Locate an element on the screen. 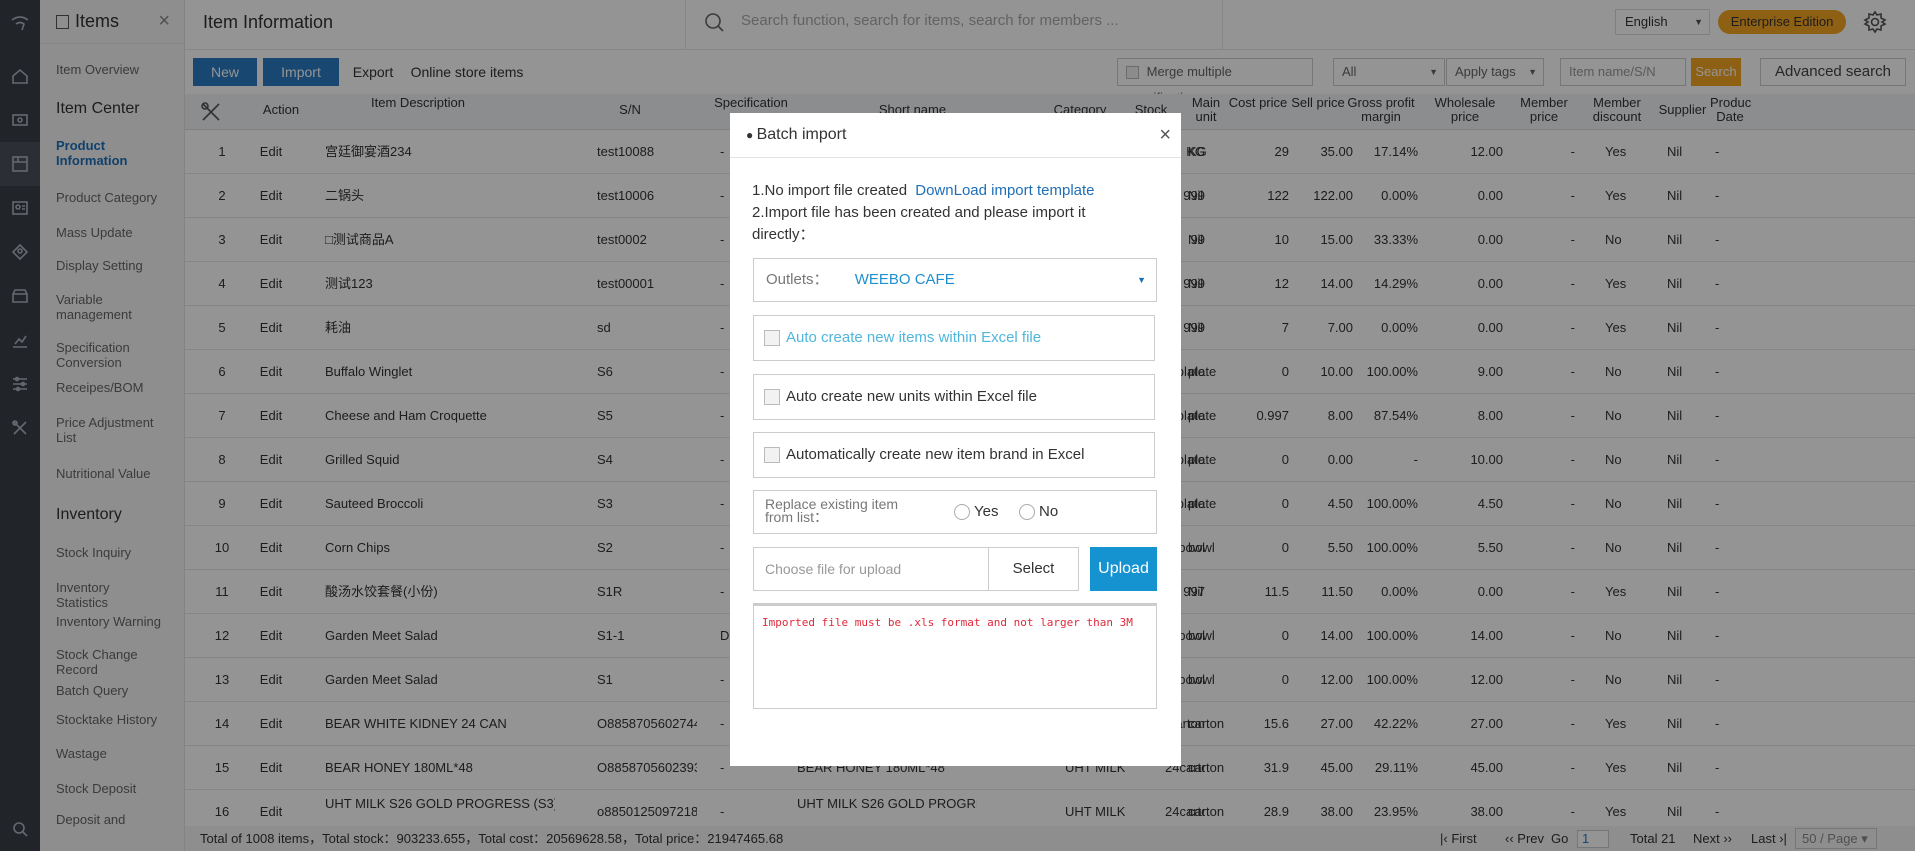 The width and height of the screenshot is (1915, 851). dialog-header: ● Batch import × is located at coordinates (955, 135).